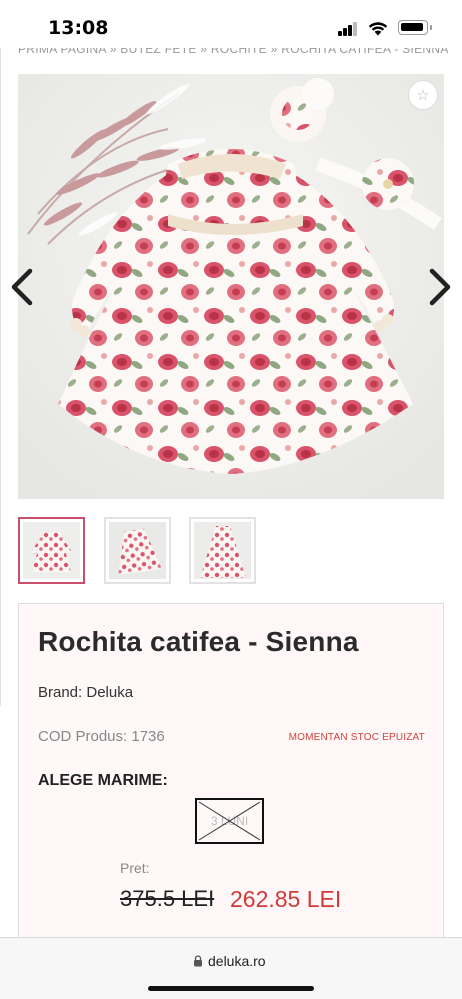 This screenshot has height=999, width=462. I want to click on url-text: deluka.ro, so click(237, 961).